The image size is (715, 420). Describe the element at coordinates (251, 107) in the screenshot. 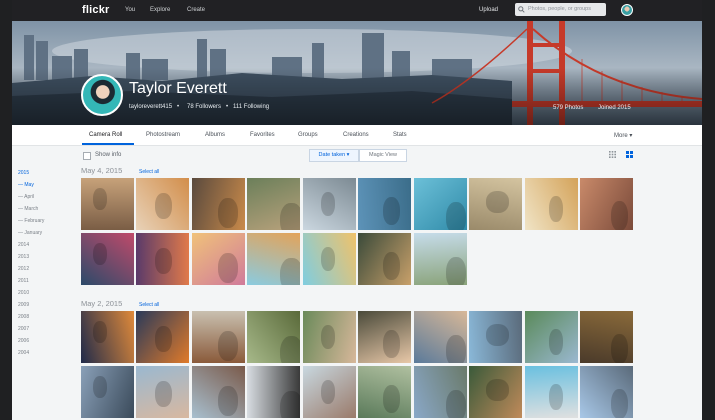

I see `following-link: 111 Following` at that location.